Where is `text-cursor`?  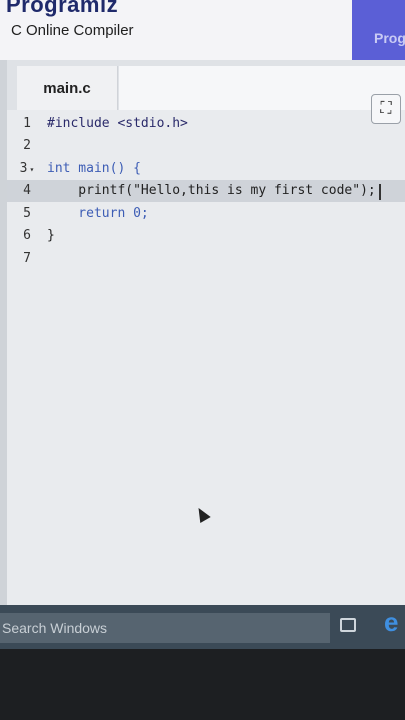 text-cursor is located at coordinates (380, 191).